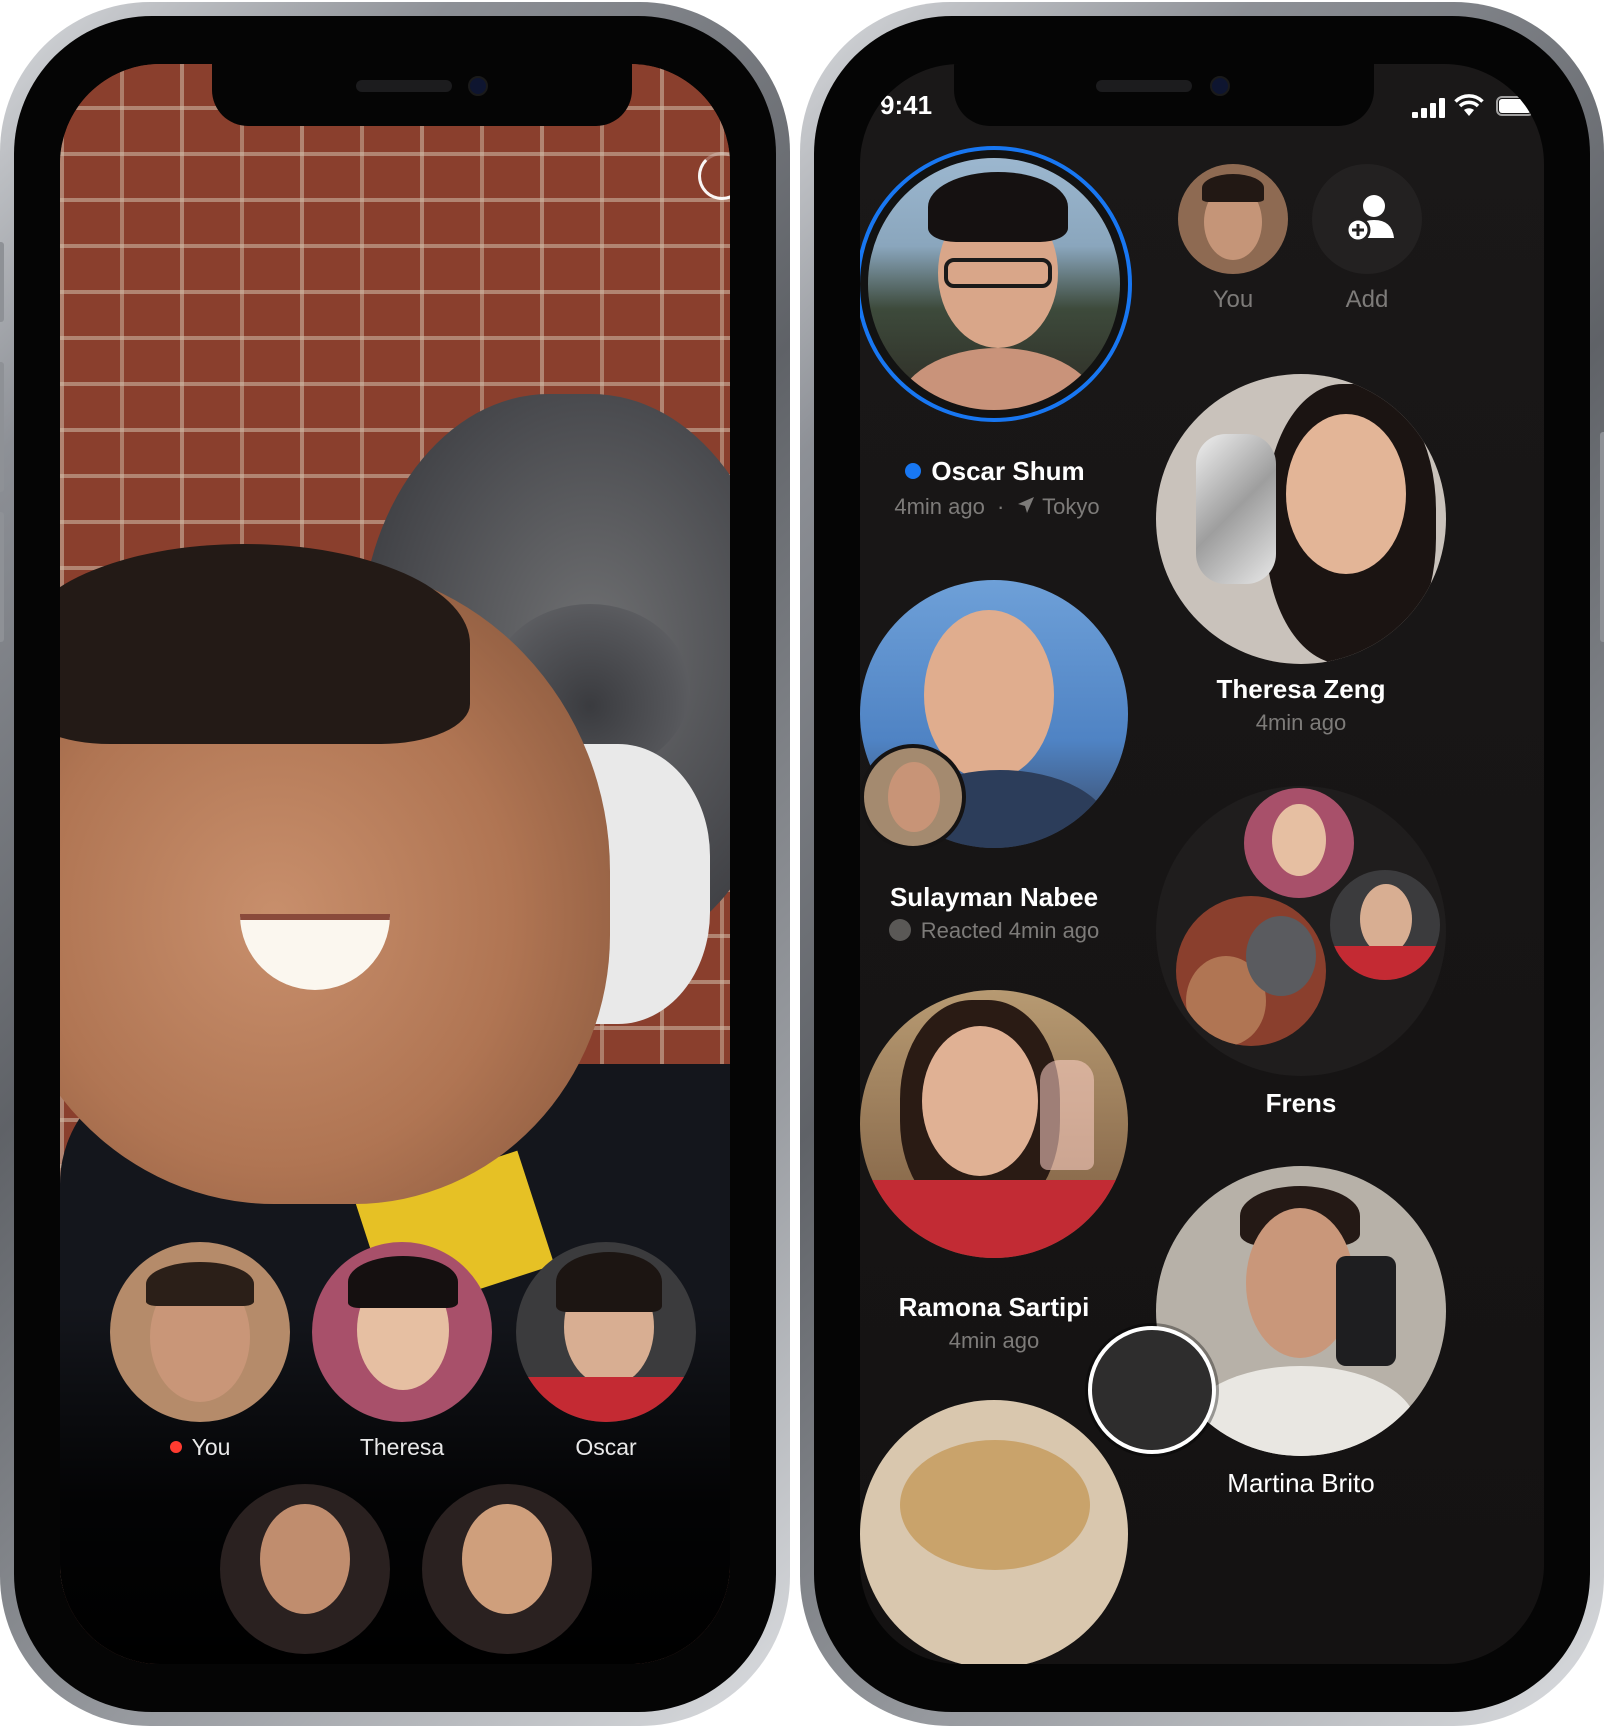 The height and width of the screenshot is (1730, 1604). What do you see at coordinates (994, 1219) in the screenshot?
I see `contact-sweater` at bounding box center [994, 1219].